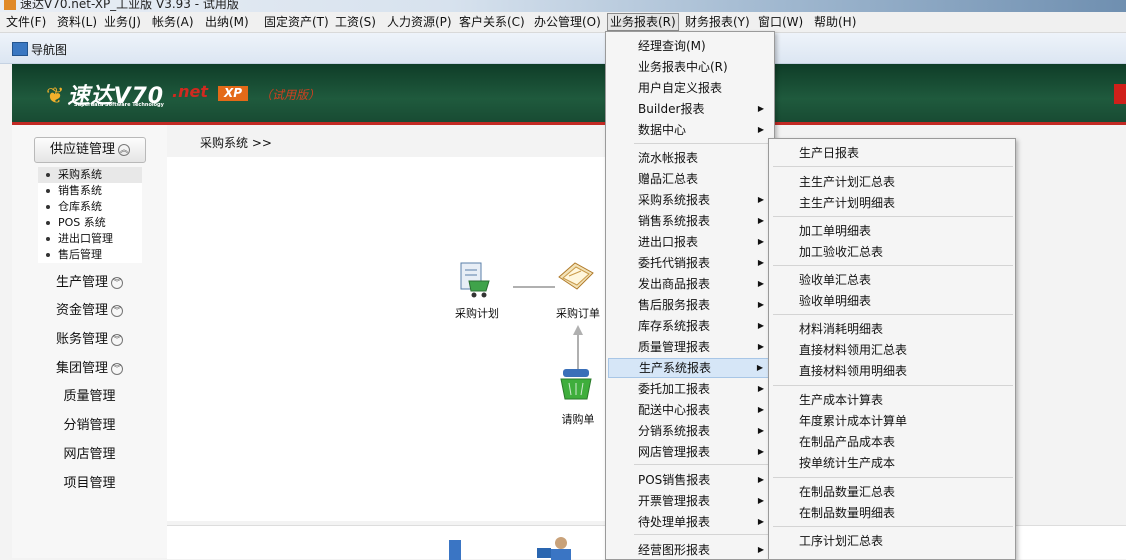 The width and height of the screenshot is (1126, 560). Describe the element at coordinates (892, 329) in the screenshot. I see `production-report-item: 材料消耗明细表` at that location.